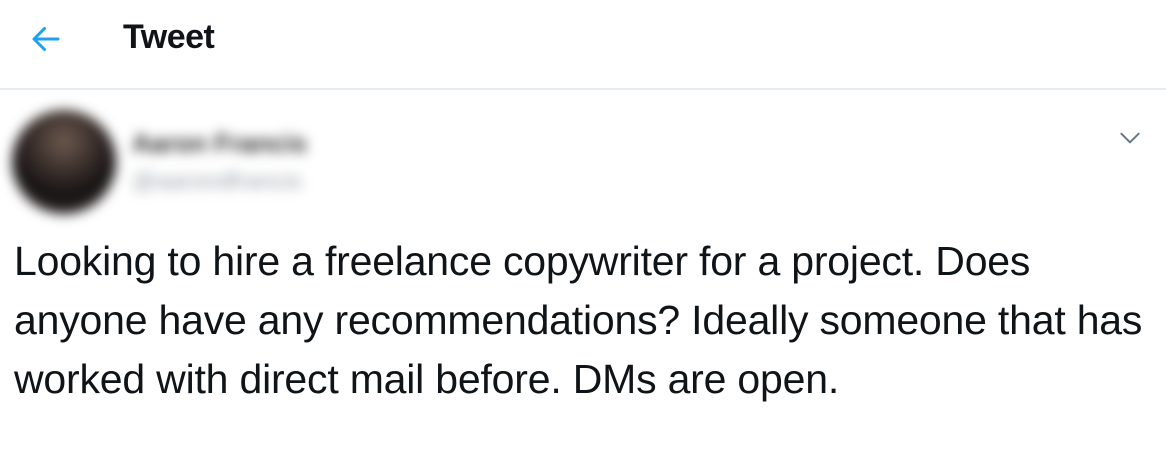  I want to click on more-options-button, so click(1130, 138).